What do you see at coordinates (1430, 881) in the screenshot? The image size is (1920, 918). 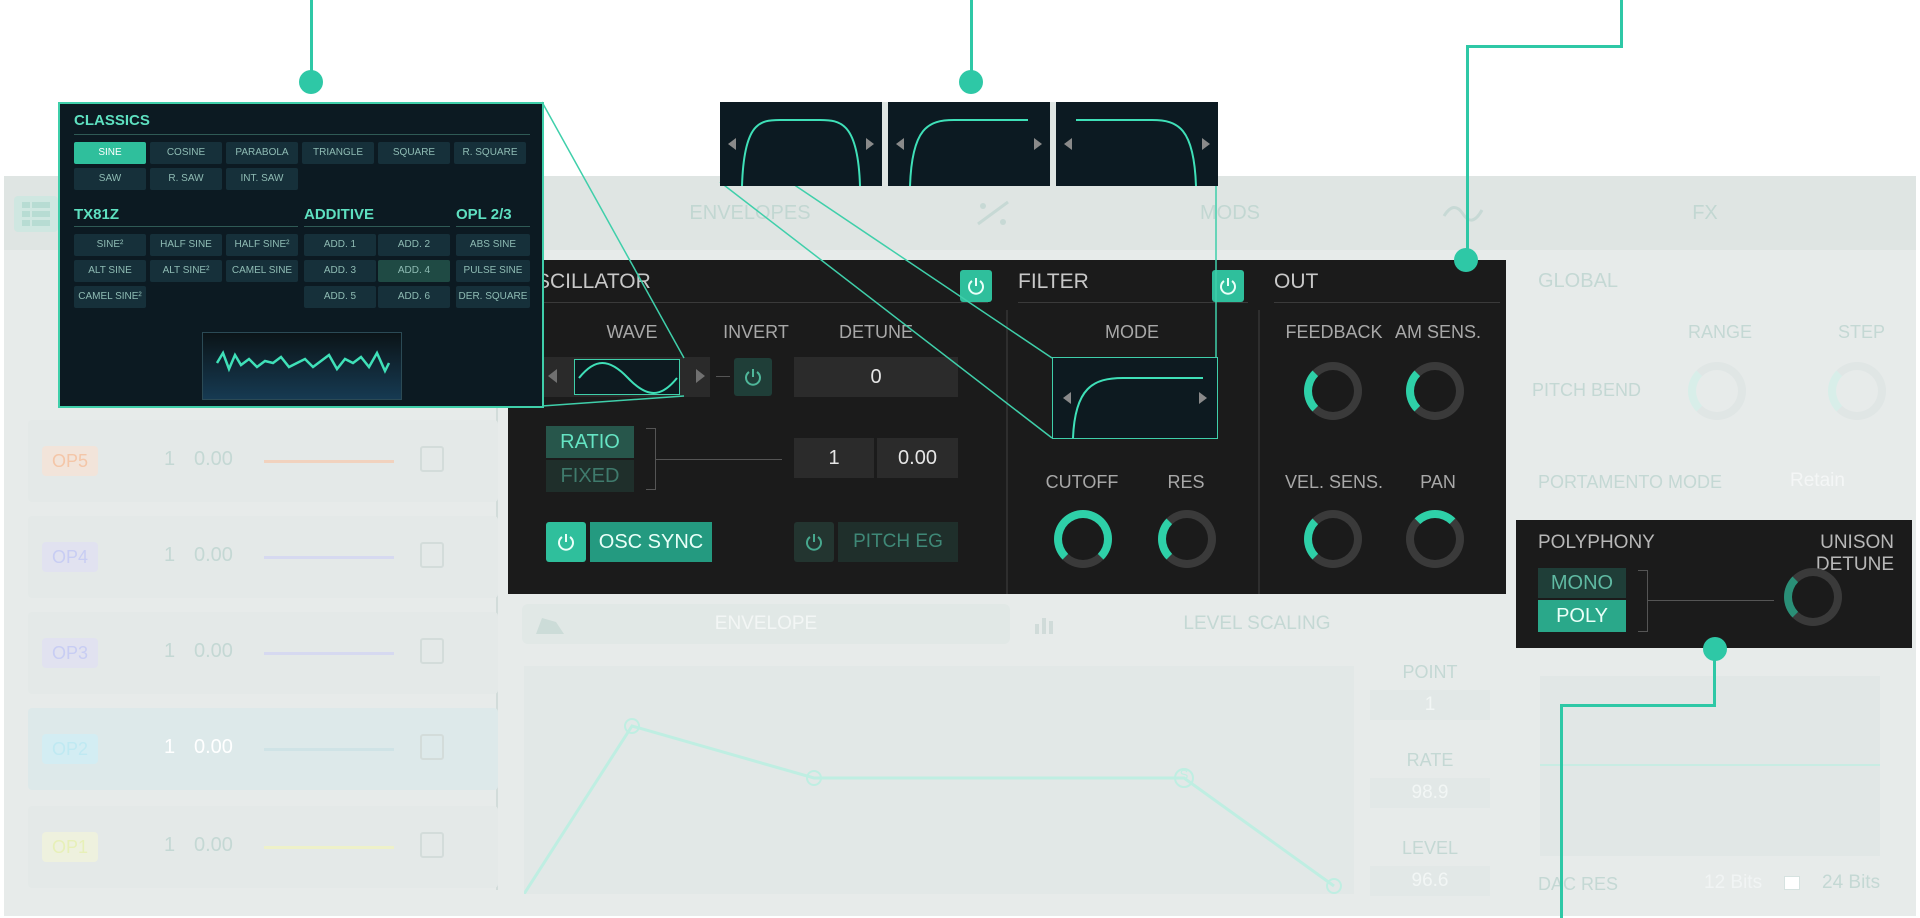 I see `level-value: 96.6` at bounding box center [1430, 881].